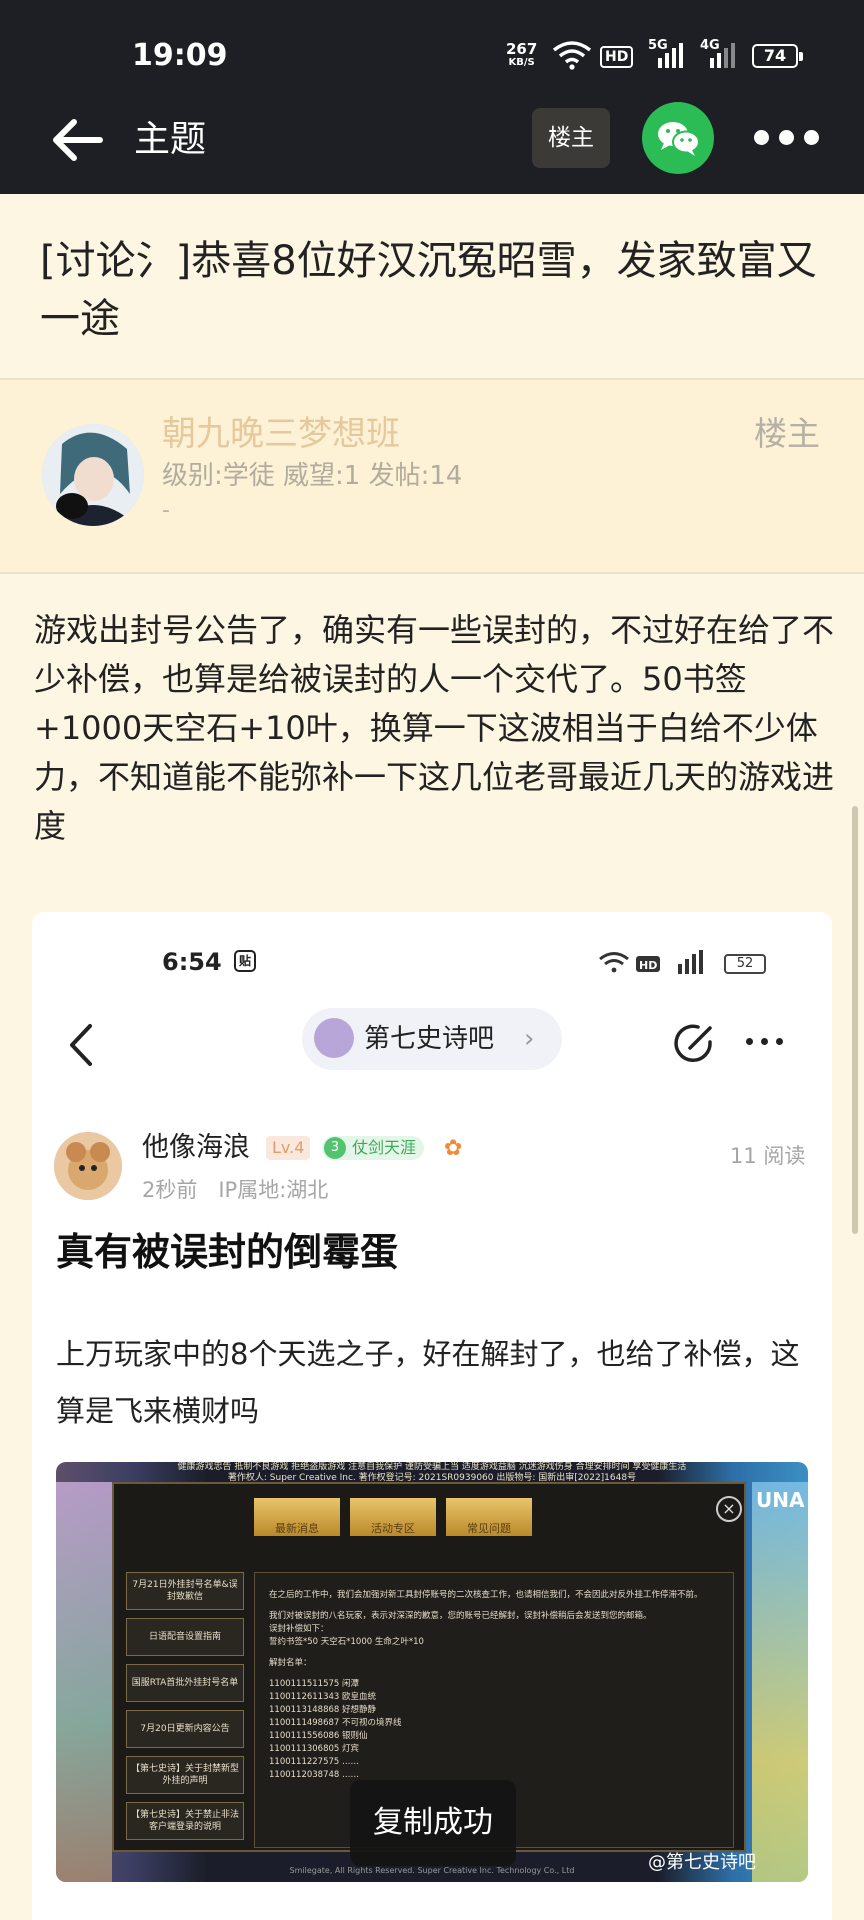 This screenshot has width=864, height=1920. Describe the element at coordinates (617, 57) in the screenshot. I see `hd-icon: HD` at that location.